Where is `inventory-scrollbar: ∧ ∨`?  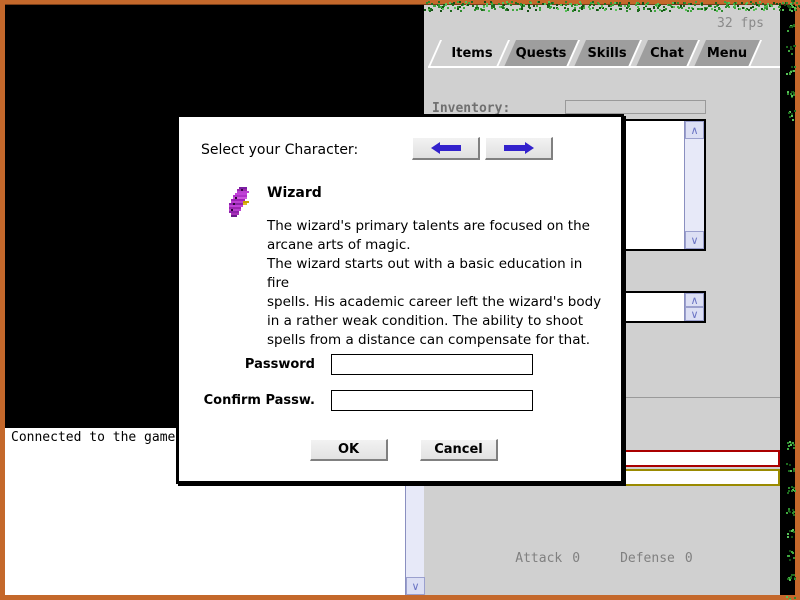 inventory-scrollbar: ∧ ∨ is located at coordinates (694, 185).